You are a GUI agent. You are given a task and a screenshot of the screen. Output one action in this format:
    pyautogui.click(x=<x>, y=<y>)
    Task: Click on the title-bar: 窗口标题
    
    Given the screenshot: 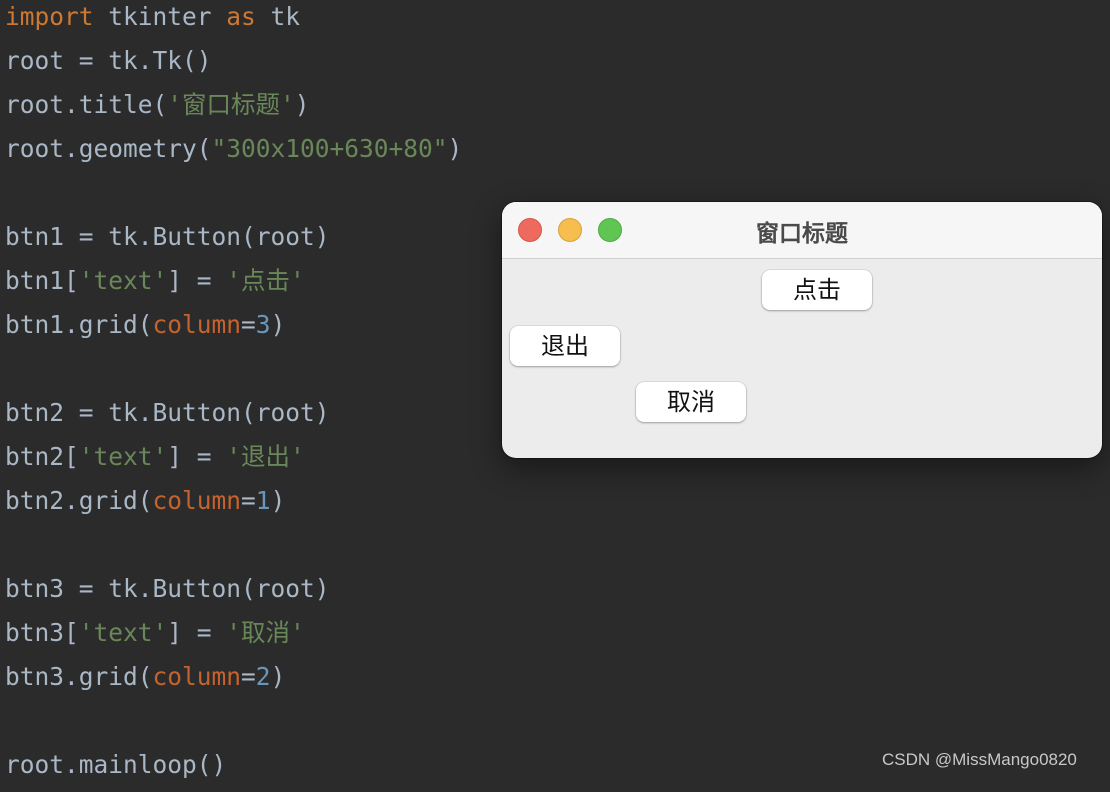 What is the action you would take?
    pyautogui.click(x=802, y=230)
    